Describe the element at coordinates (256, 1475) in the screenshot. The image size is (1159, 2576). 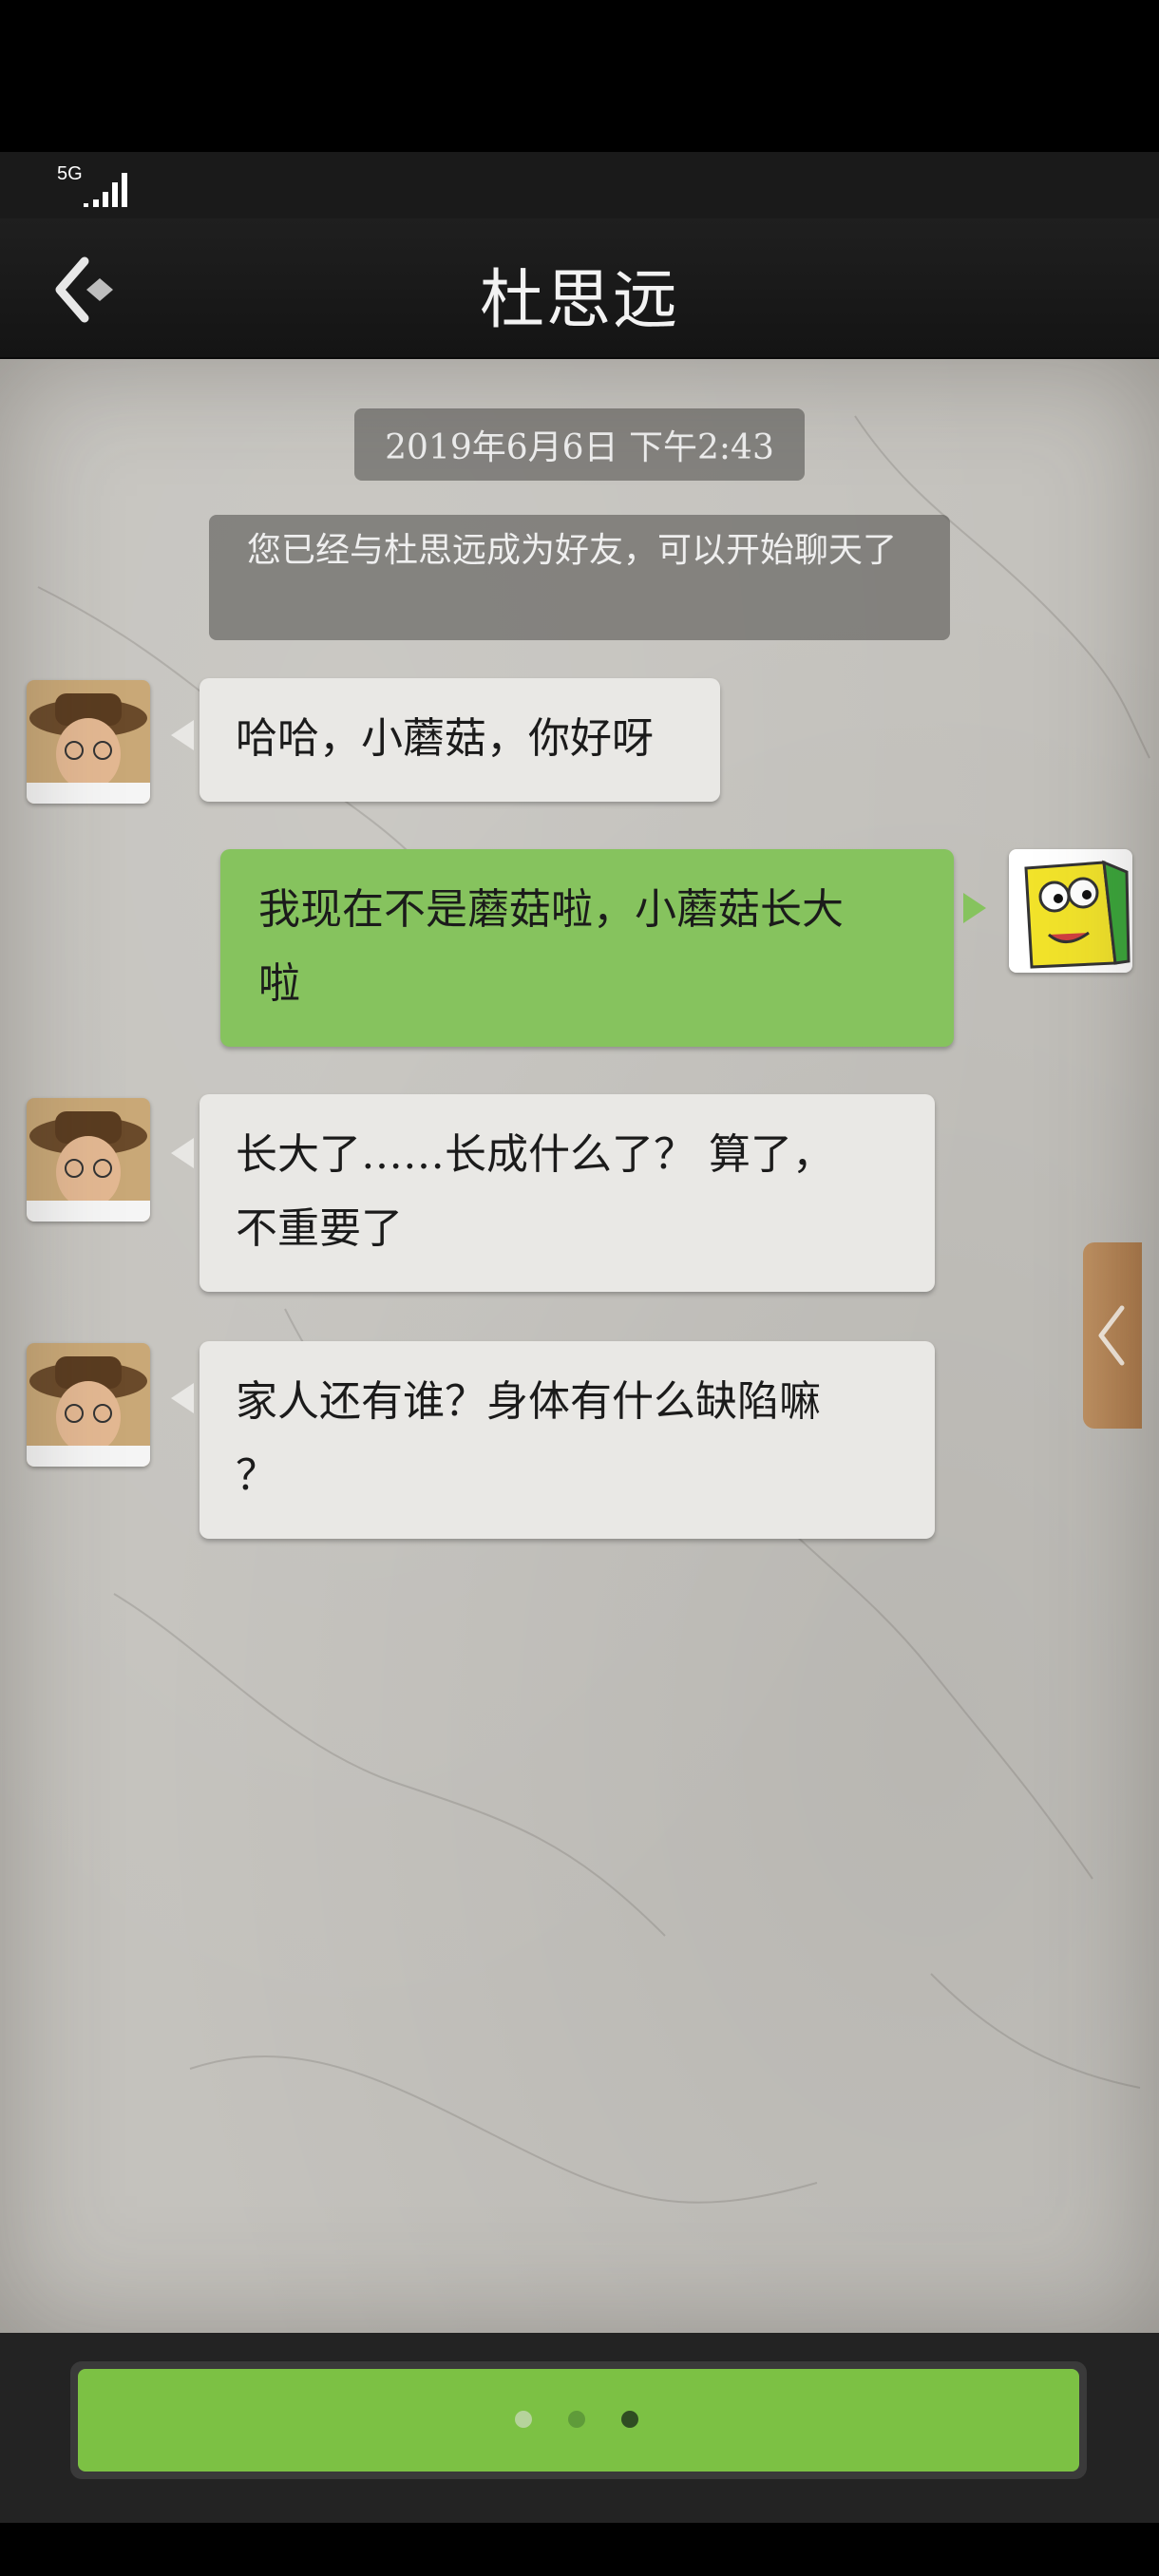
I see `message-line: ？` at that location.